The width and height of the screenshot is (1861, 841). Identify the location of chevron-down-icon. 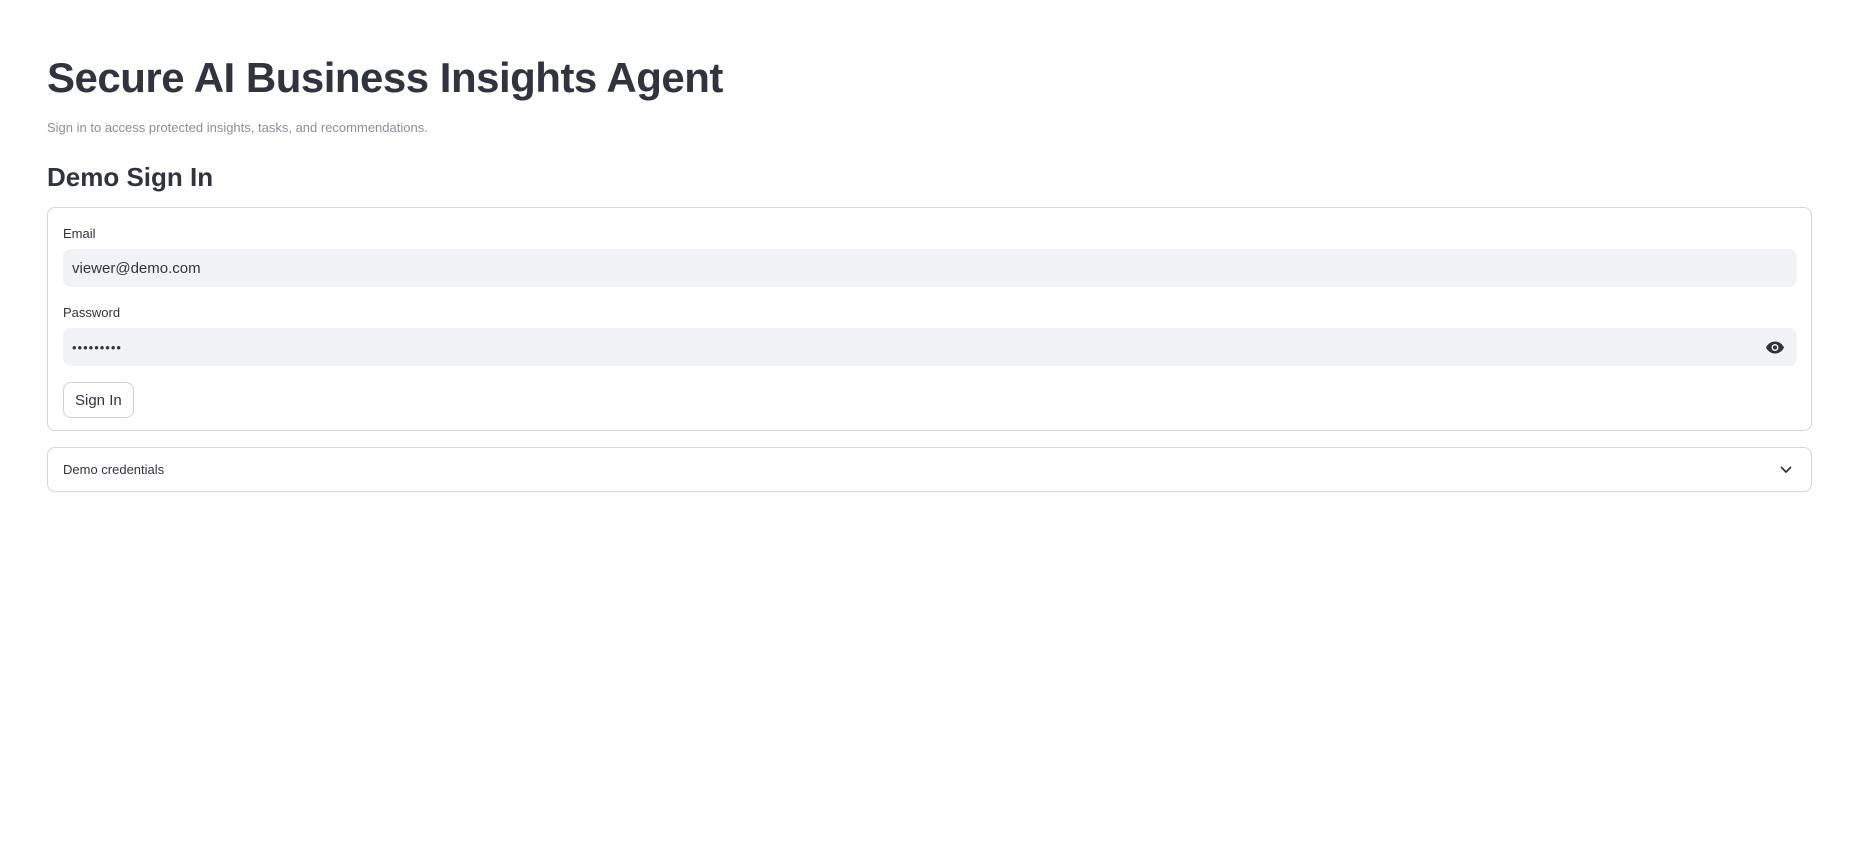
(1786, 470).